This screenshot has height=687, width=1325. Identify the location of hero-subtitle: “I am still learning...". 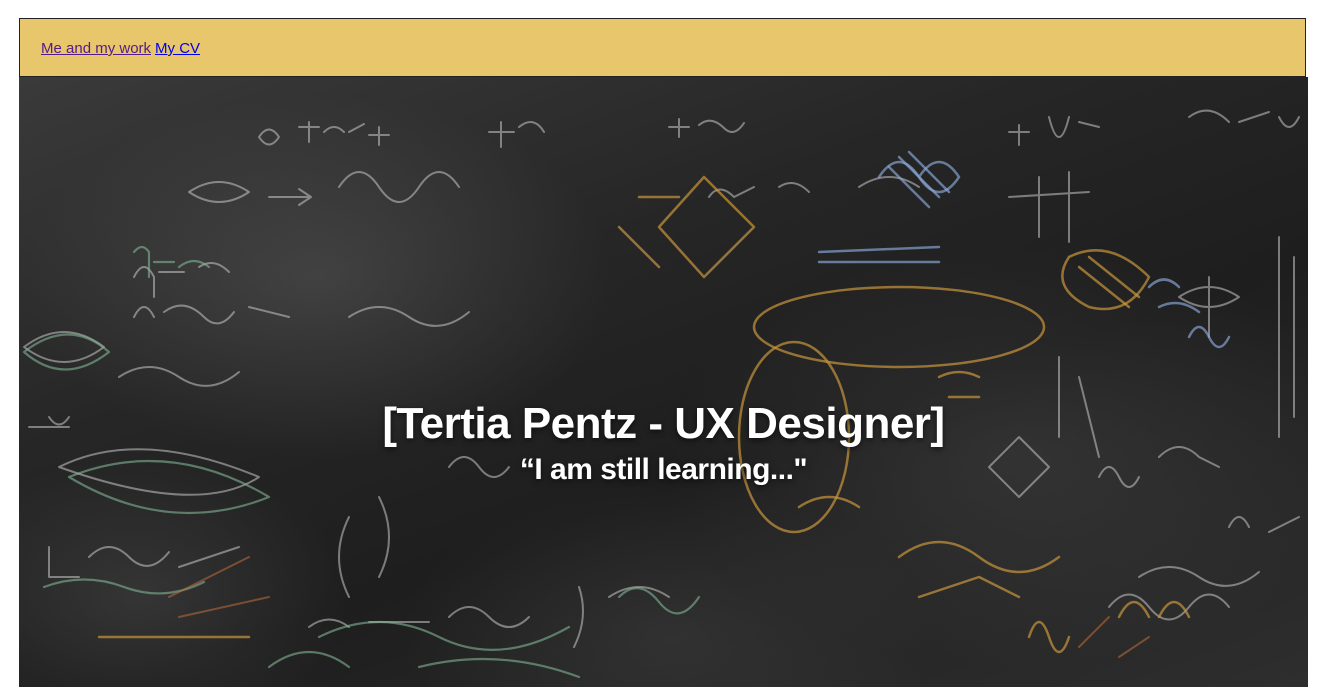
(663, 469).